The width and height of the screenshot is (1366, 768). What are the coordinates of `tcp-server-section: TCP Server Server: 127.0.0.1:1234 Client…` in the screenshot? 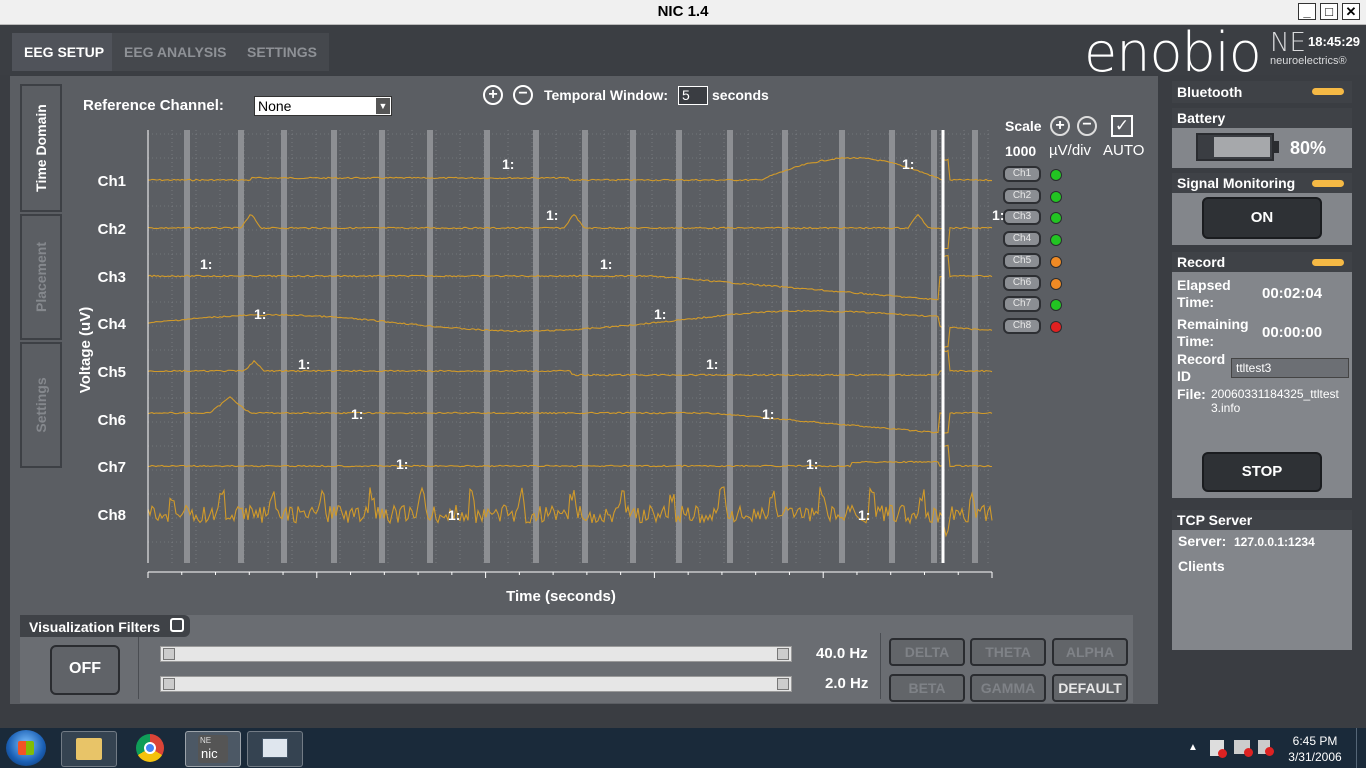 It's located at (1262, 580).